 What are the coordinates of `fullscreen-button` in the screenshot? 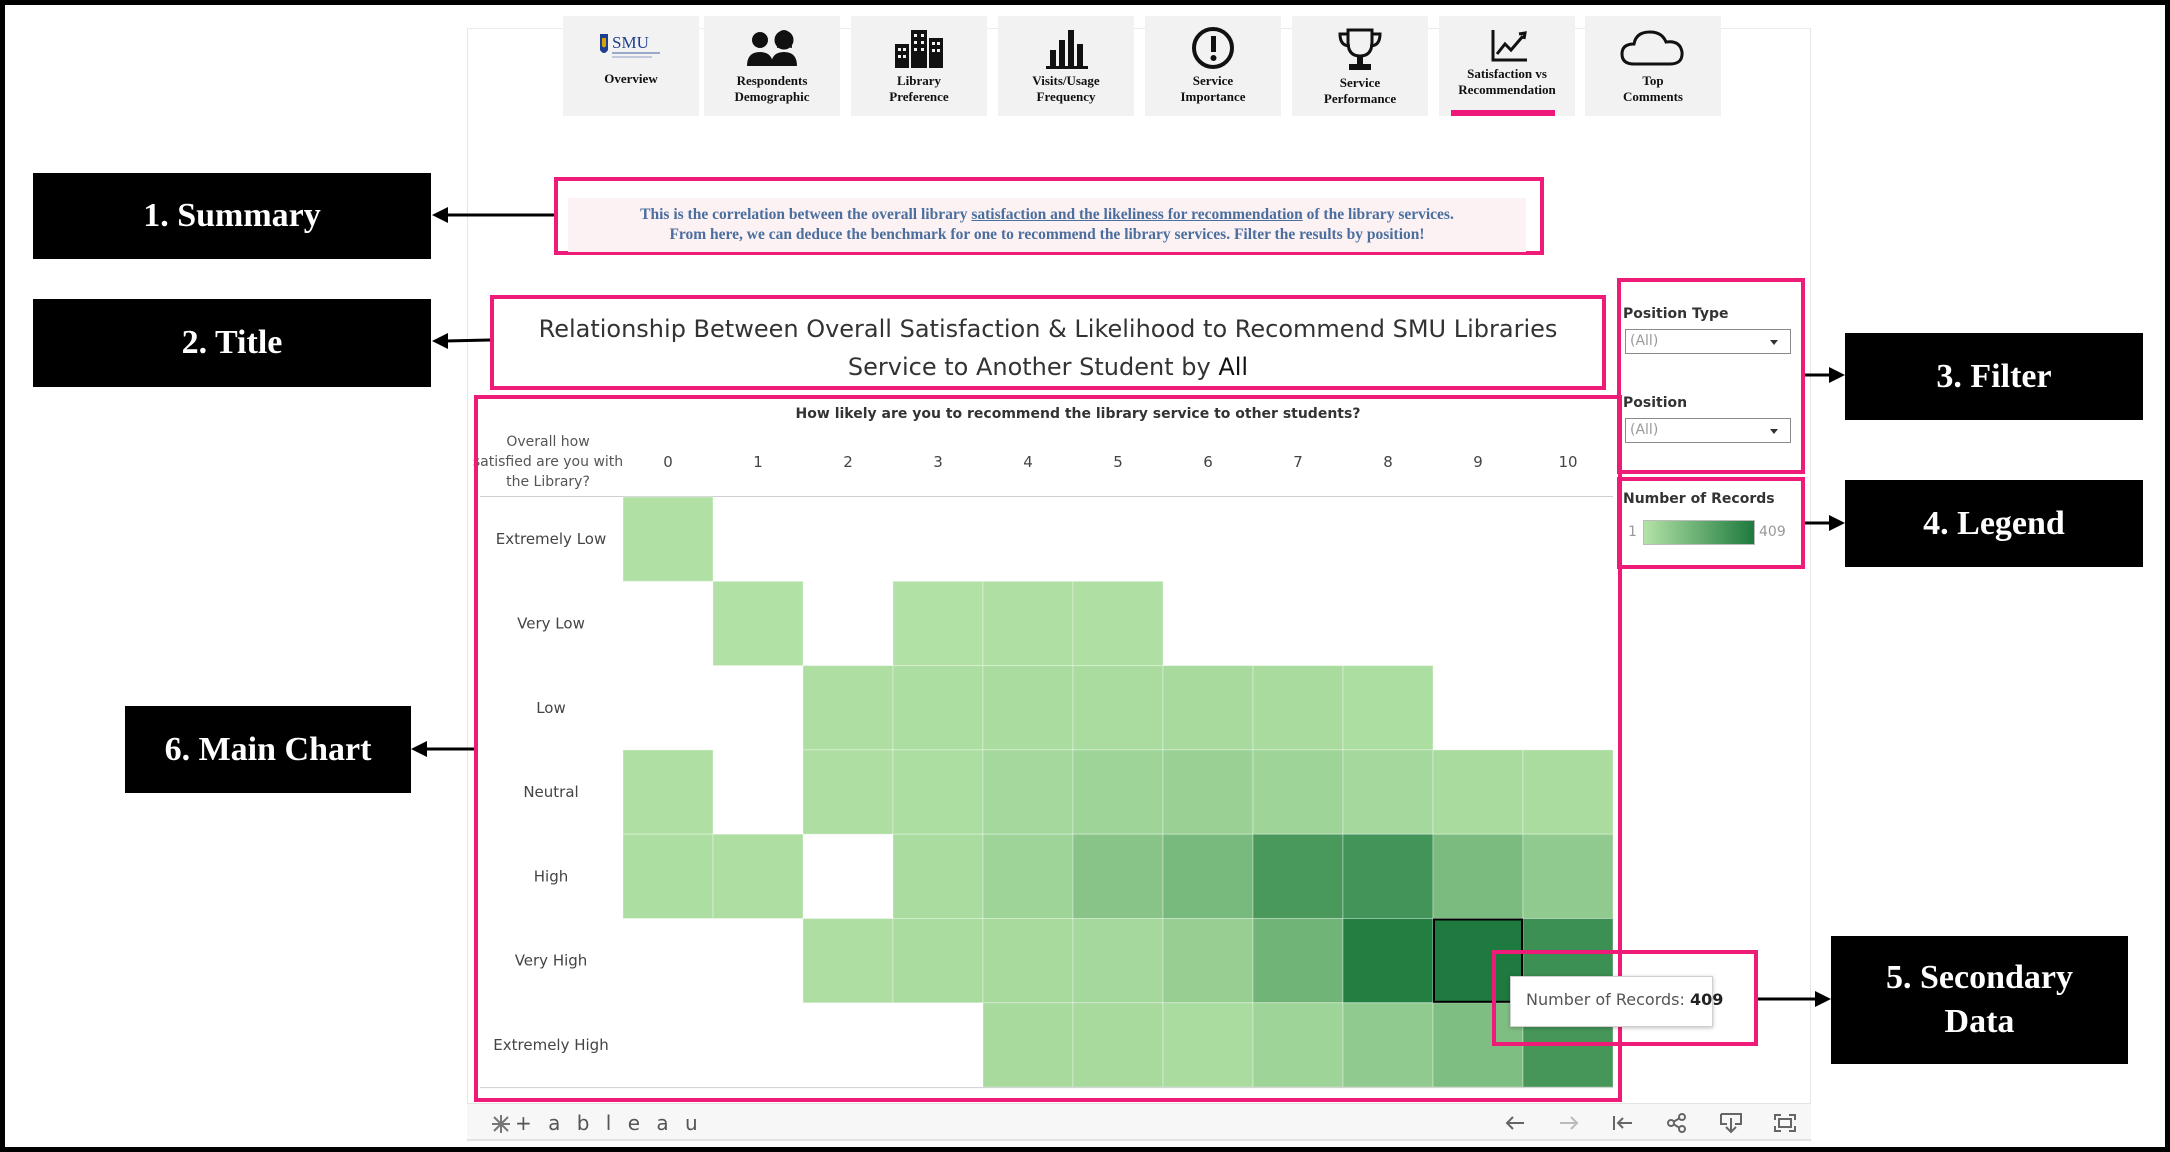 It's located at (1785, 1123).